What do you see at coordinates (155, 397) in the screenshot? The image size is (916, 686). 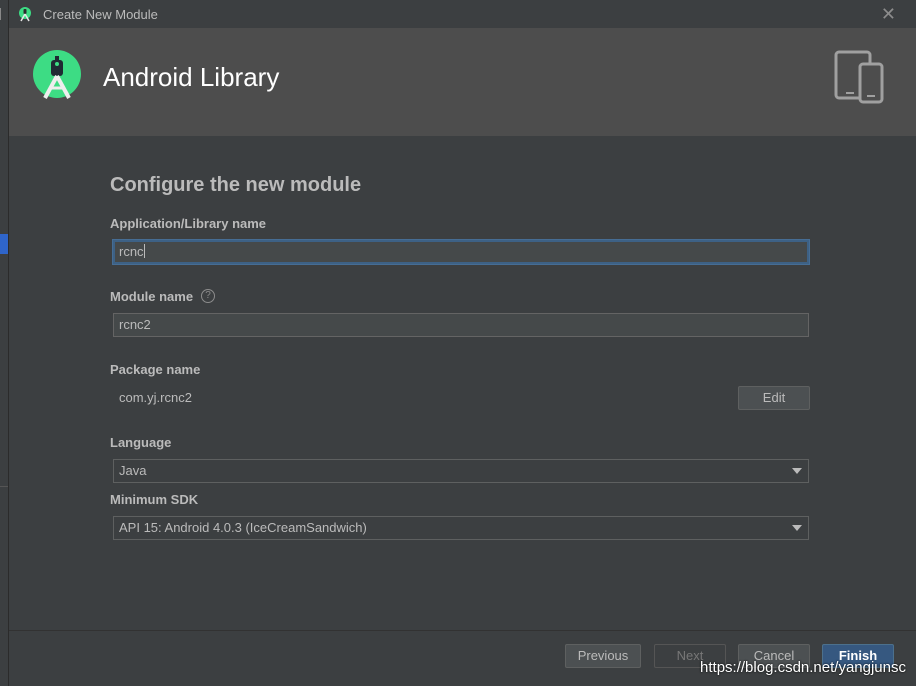 I see `package-name-value: com.yj.rcnc2` at bounding box center [155, 397].